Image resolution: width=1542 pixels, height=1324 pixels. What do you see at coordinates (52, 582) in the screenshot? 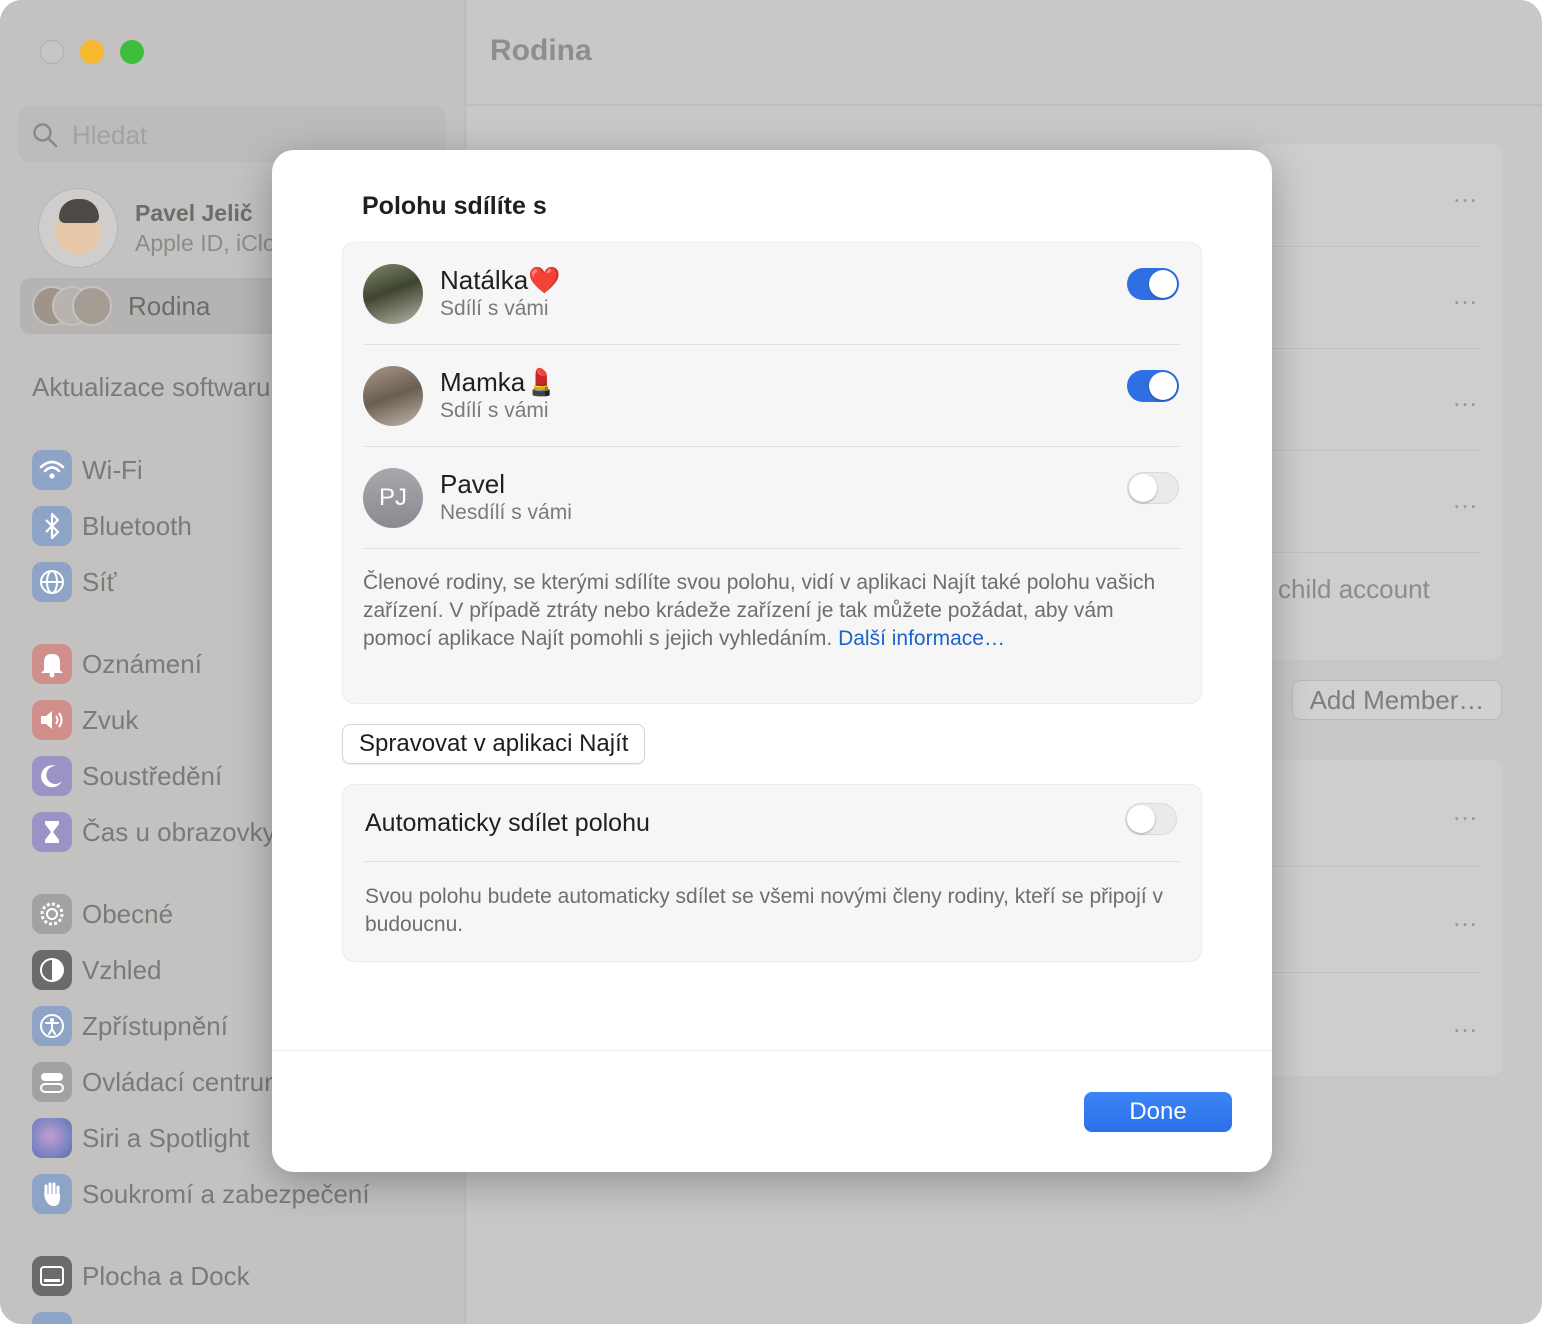
I see `globe-icon` at bounding box center [52, 582].